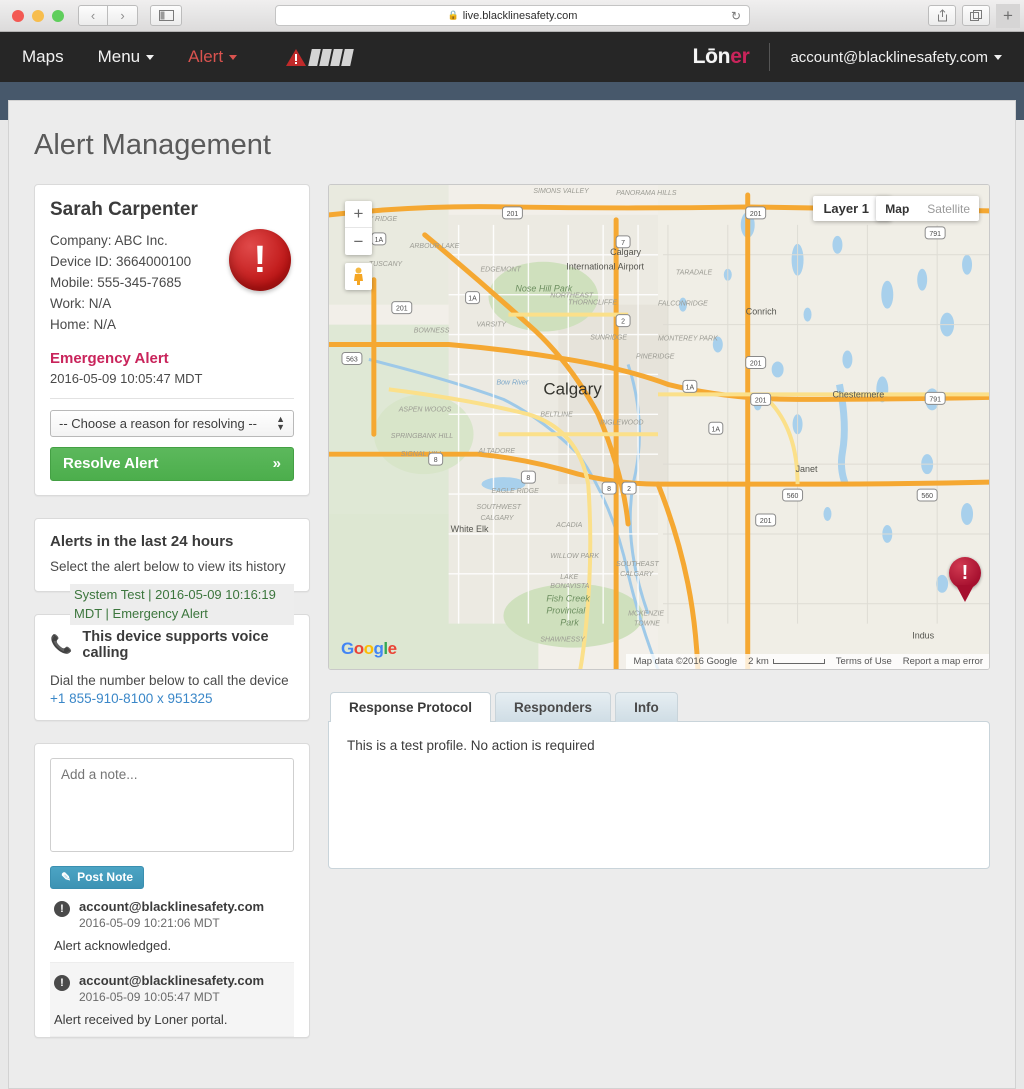 Image resolution: width=1024 pixels, height=1089 pixels. I want to click on map-label: INGLEWOOD, so click(621, 422).